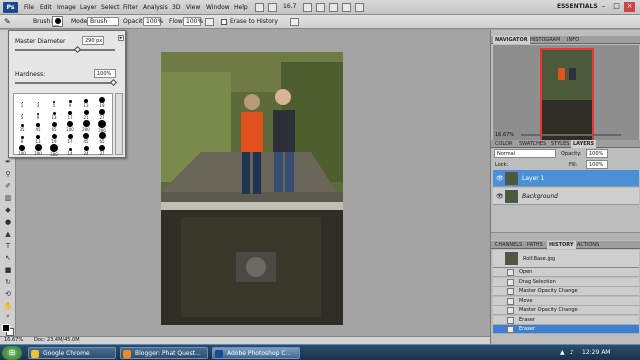 The image size is (640, 360). What do you see at coordinates (12, 353) in the screenshot?
I see `start-button: ⊞` at bounding box center [12, 353].